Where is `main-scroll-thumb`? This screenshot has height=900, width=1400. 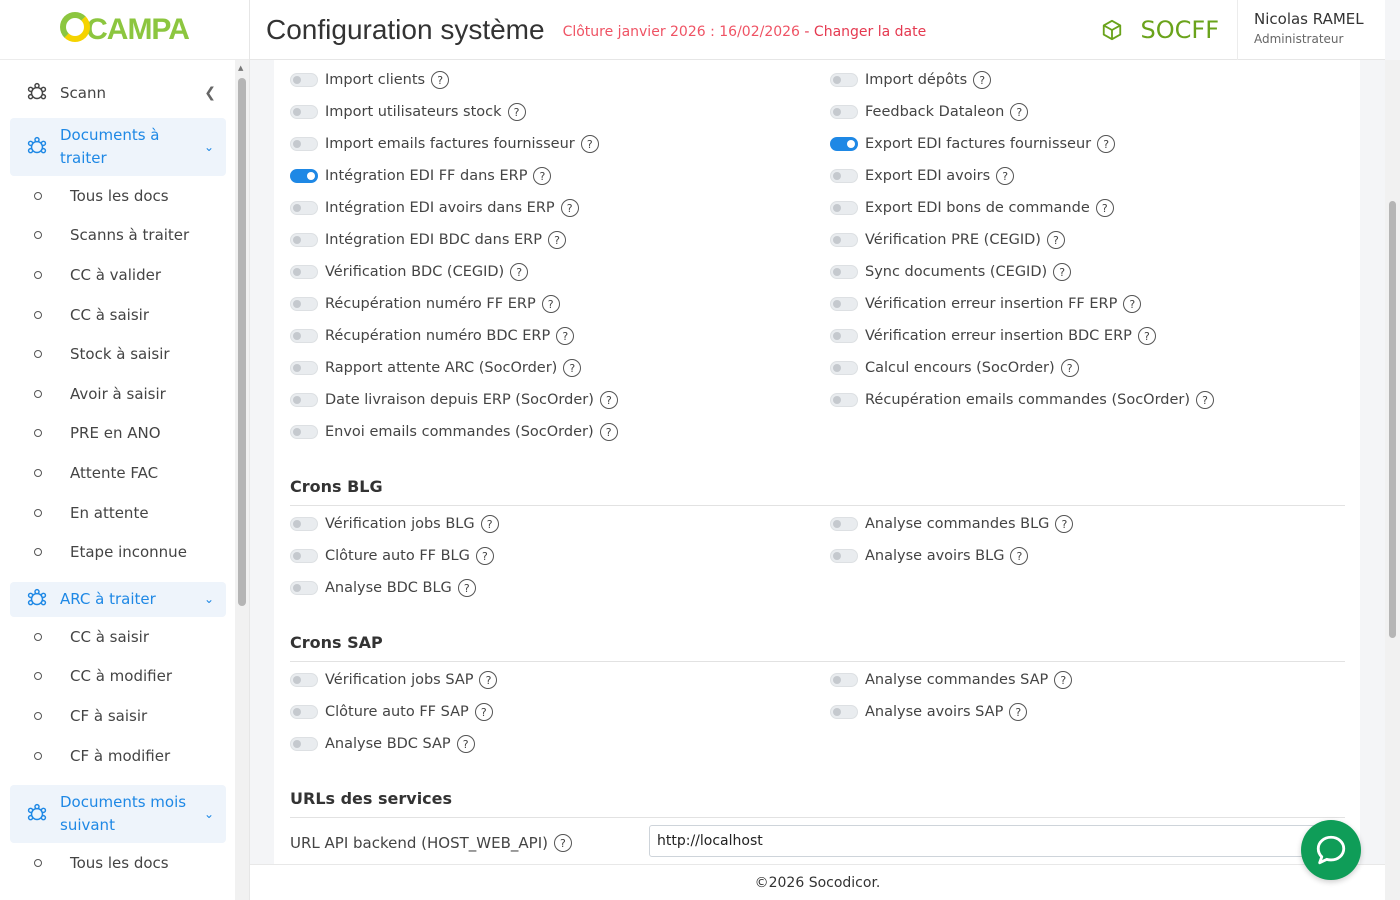
main-scroll-thumb is located at coordinates (1392, 419).